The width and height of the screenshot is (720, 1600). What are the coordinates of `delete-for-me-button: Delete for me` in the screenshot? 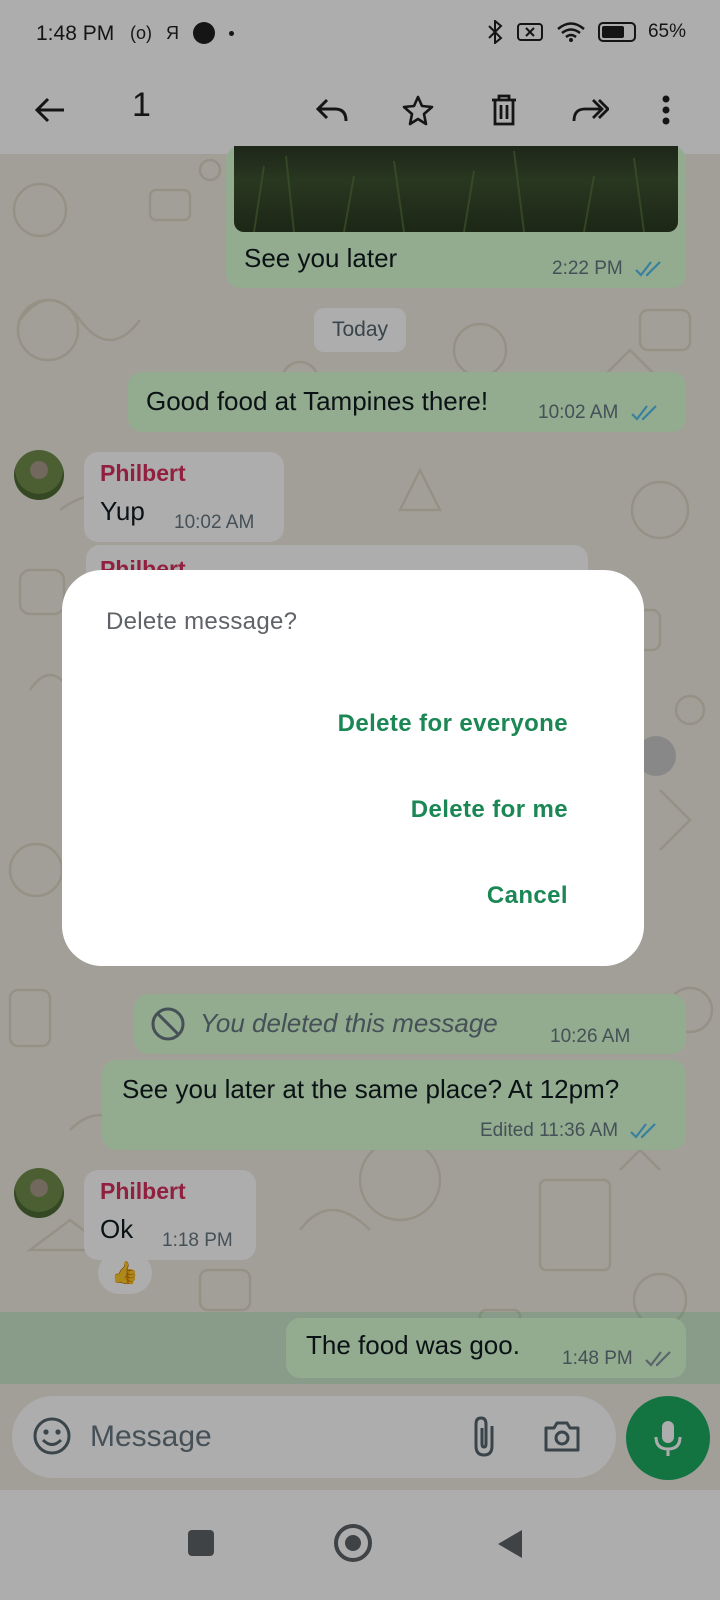 It's located at (489, 810).